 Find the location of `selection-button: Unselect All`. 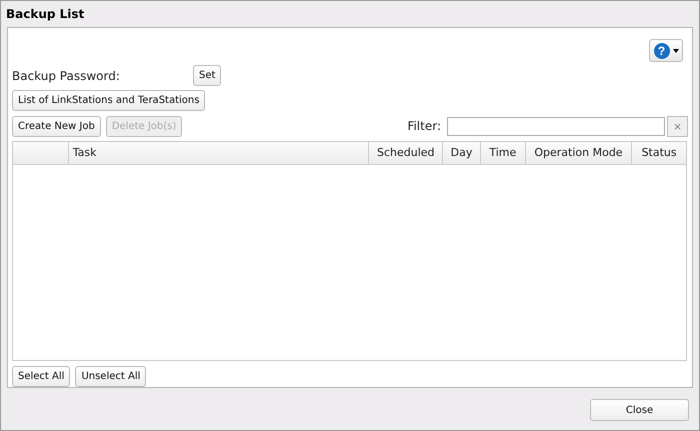

selection-button: Unselect All is located at coordinates (110, 376).